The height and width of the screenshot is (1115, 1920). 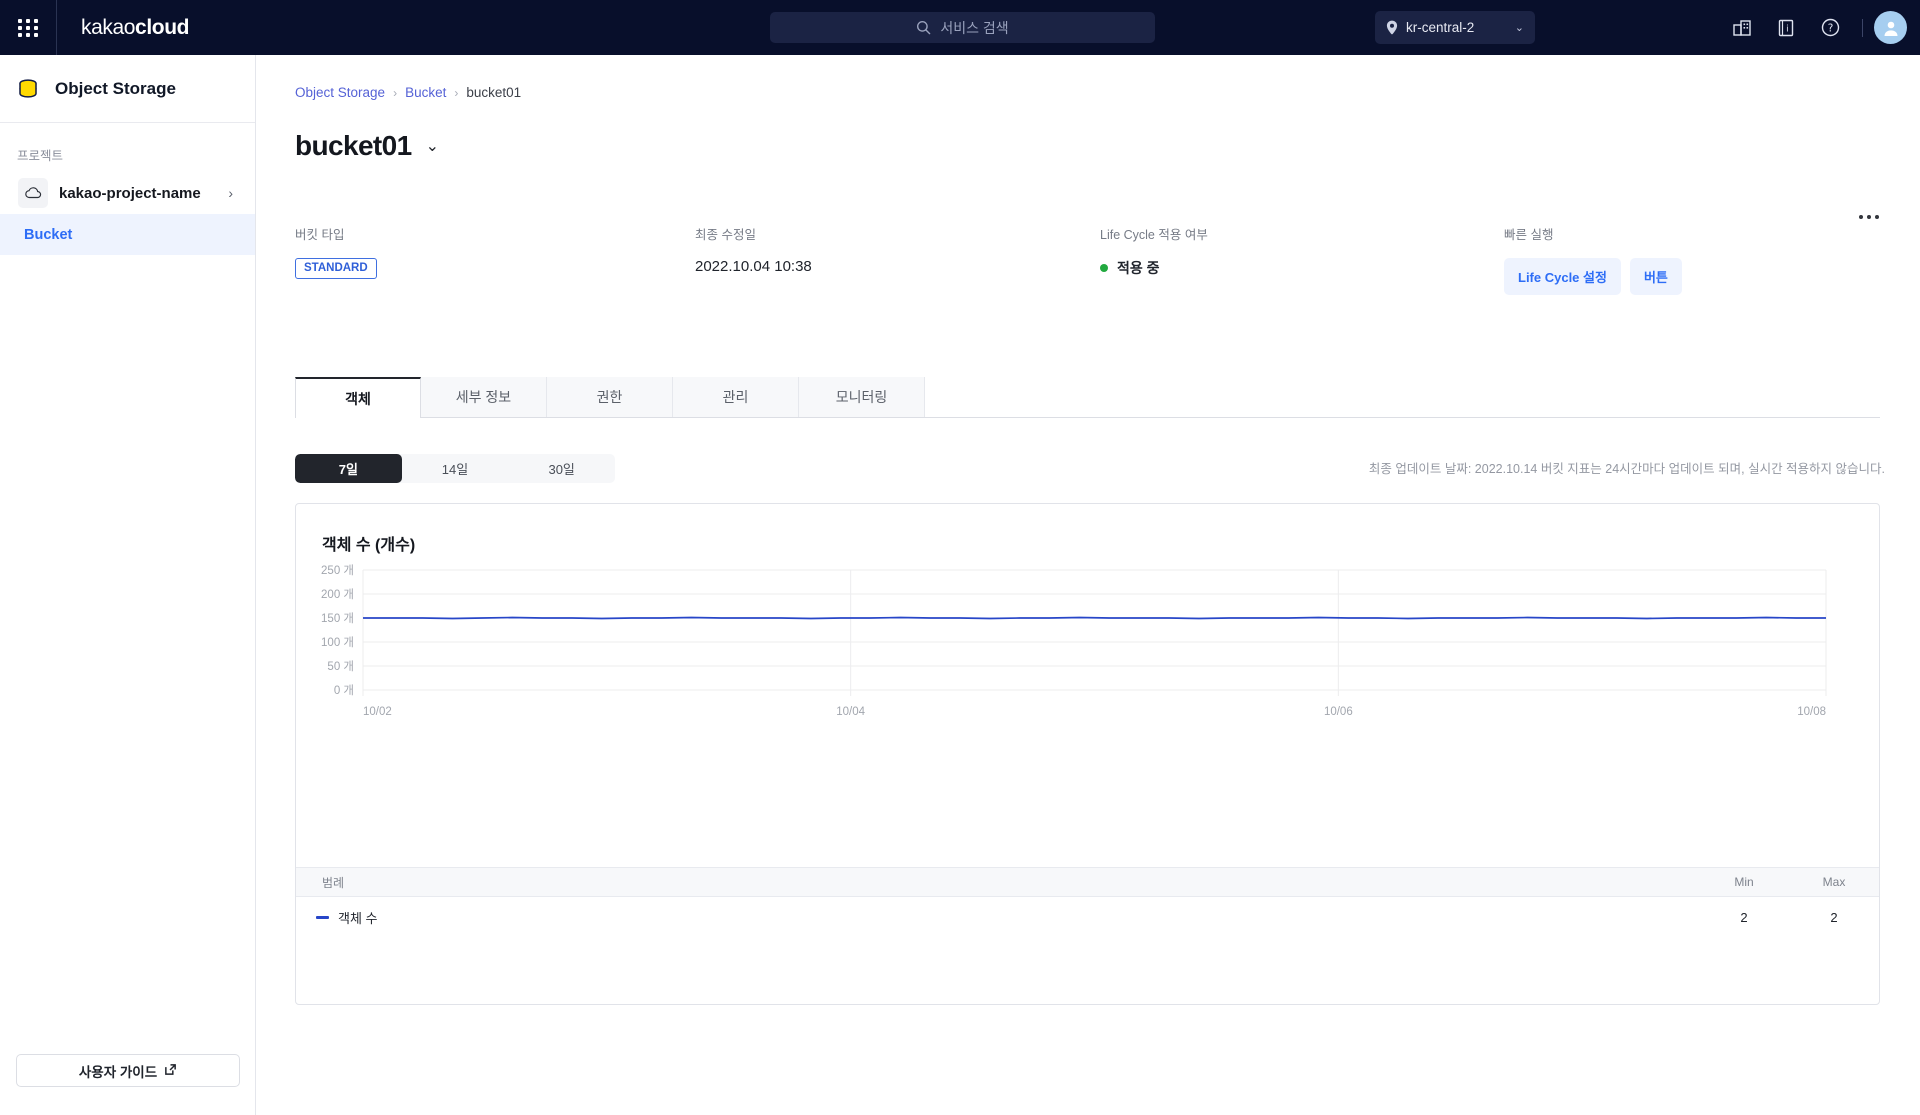 What do you see at coordinates (1087, 397) in the screenshot?
I see `tab-bar: 객체 세부 정보 권한 관리 모니터링` at bounding box center [1087, 397].